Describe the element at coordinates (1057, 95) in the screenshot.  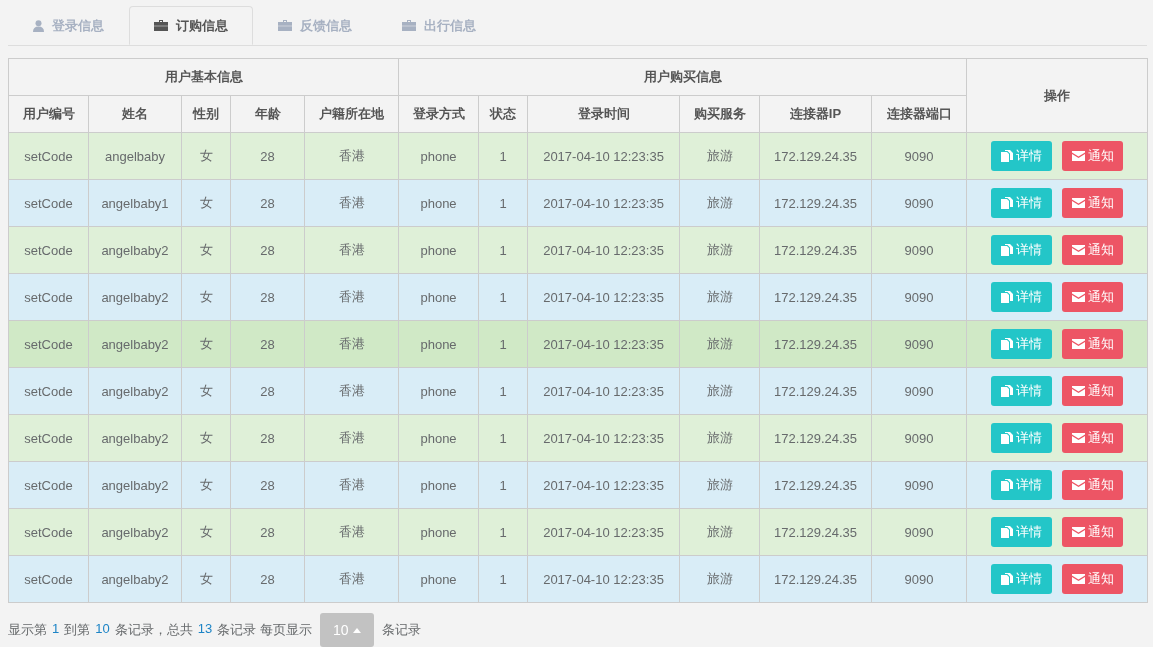
I see `column-header: 操作` at that location.